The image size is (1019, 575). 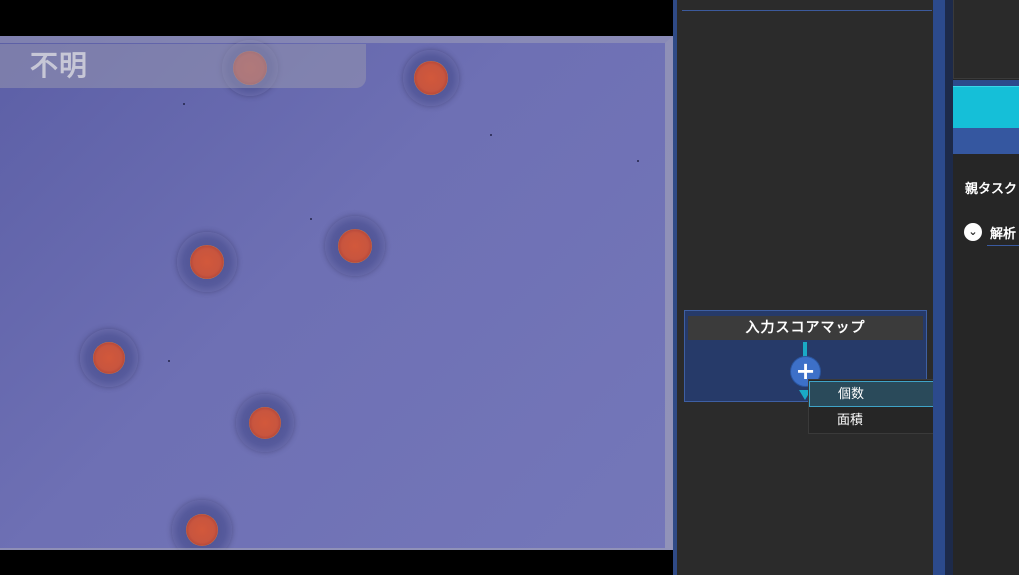 I want to click on class-label: 不明, so click(x=59, y=65).